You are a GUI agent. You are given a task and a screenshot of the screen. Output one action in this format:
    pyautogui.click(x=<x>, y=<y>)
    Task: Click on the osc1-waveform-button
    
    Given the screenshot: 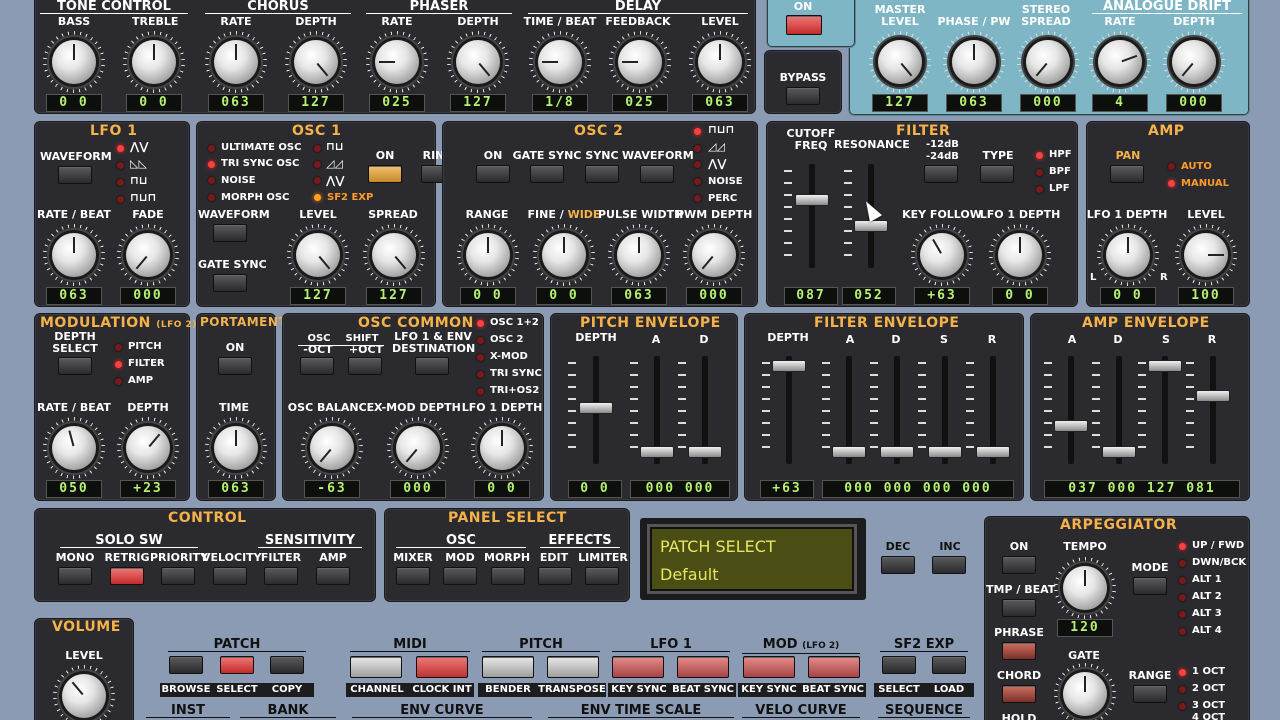 What is the action you would take?
    pyautogui.click(x=230, y=233)
    